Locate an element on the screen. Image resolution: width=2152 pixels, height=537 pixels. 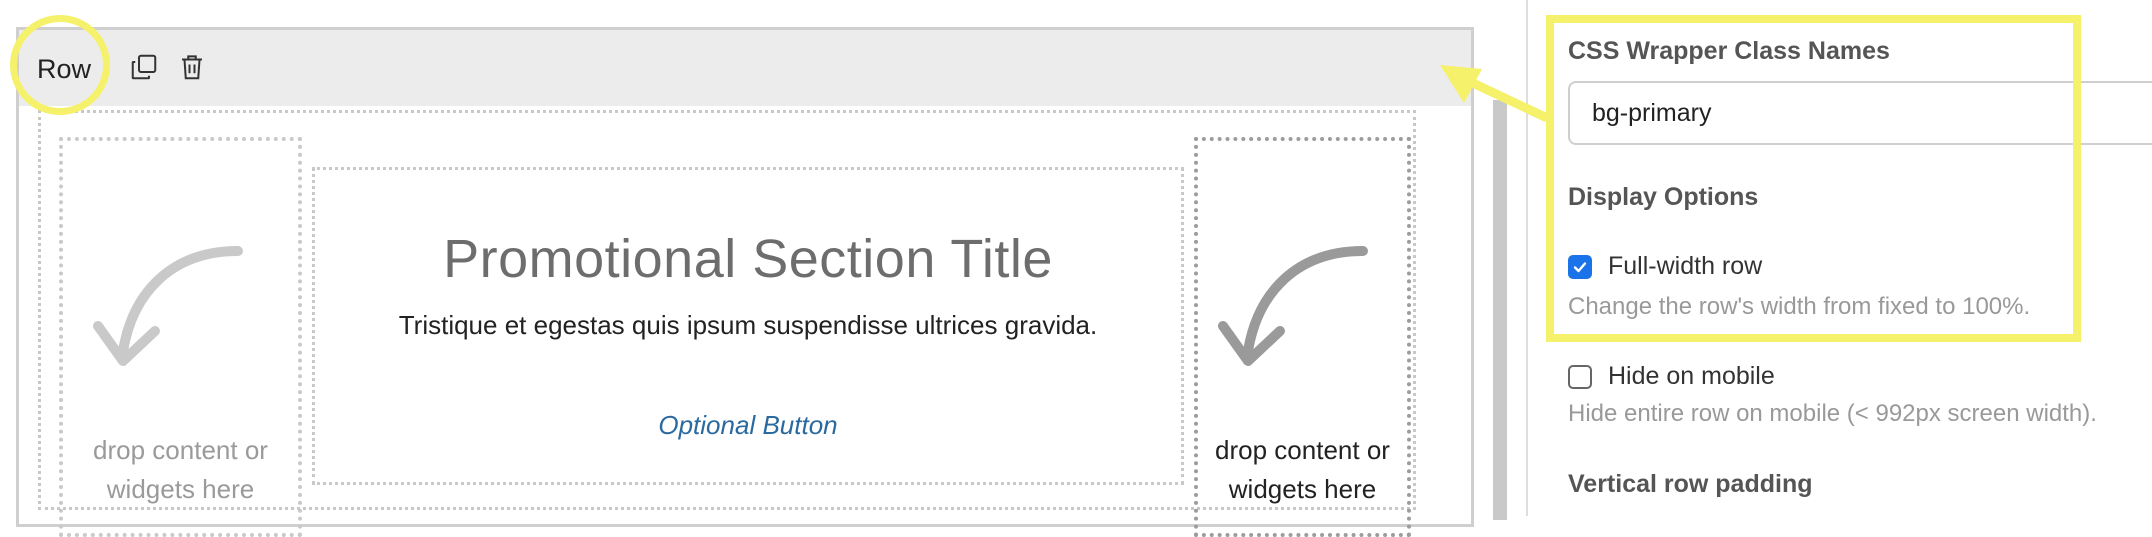
vertical-padding-heading: Vertical row padding is located at coordinates (1690, 484).